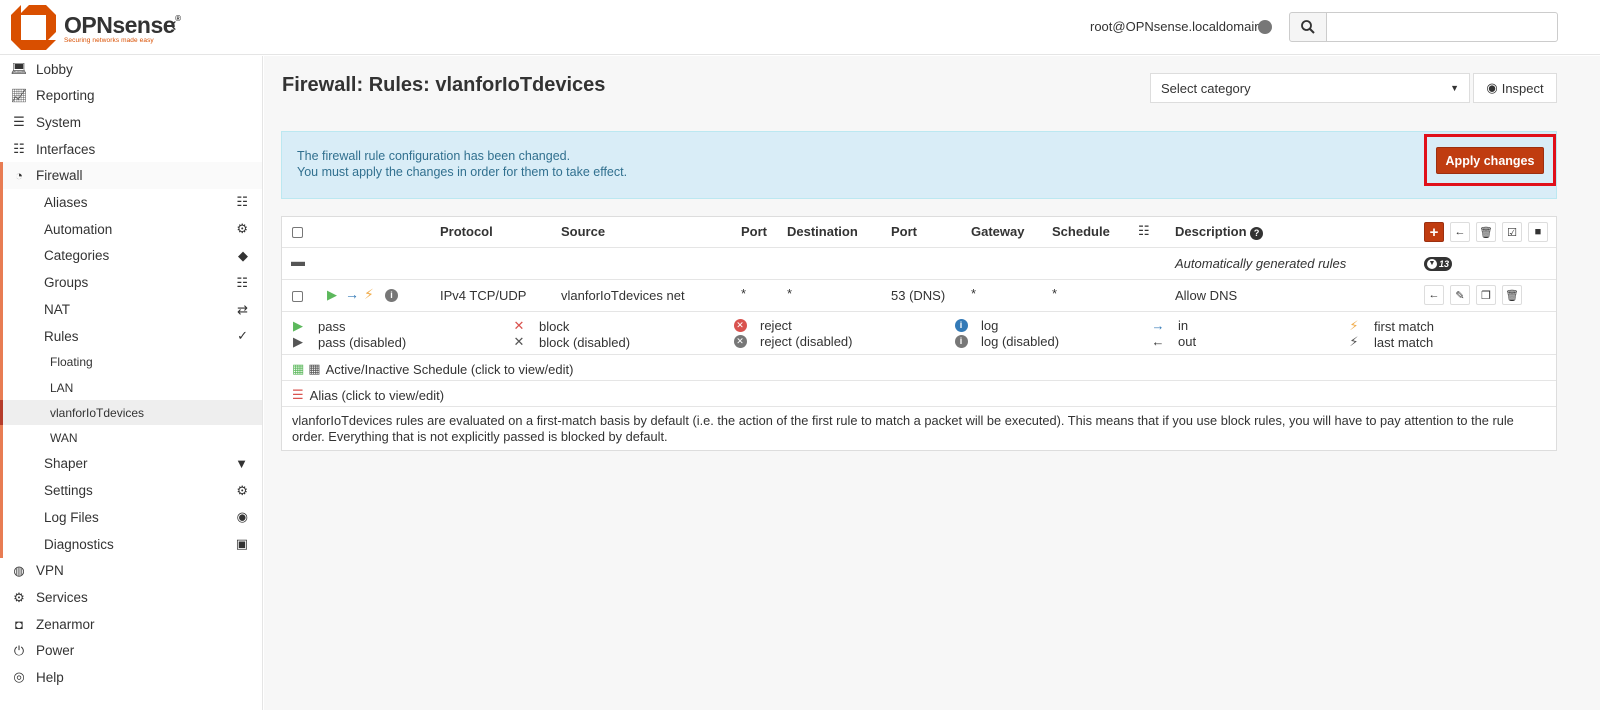 The image size is (1600, 710). What do you see at coordinates (241, 464) in the screenshot?
I see `filter-icon: ▼` at bounding box center [241, 464].